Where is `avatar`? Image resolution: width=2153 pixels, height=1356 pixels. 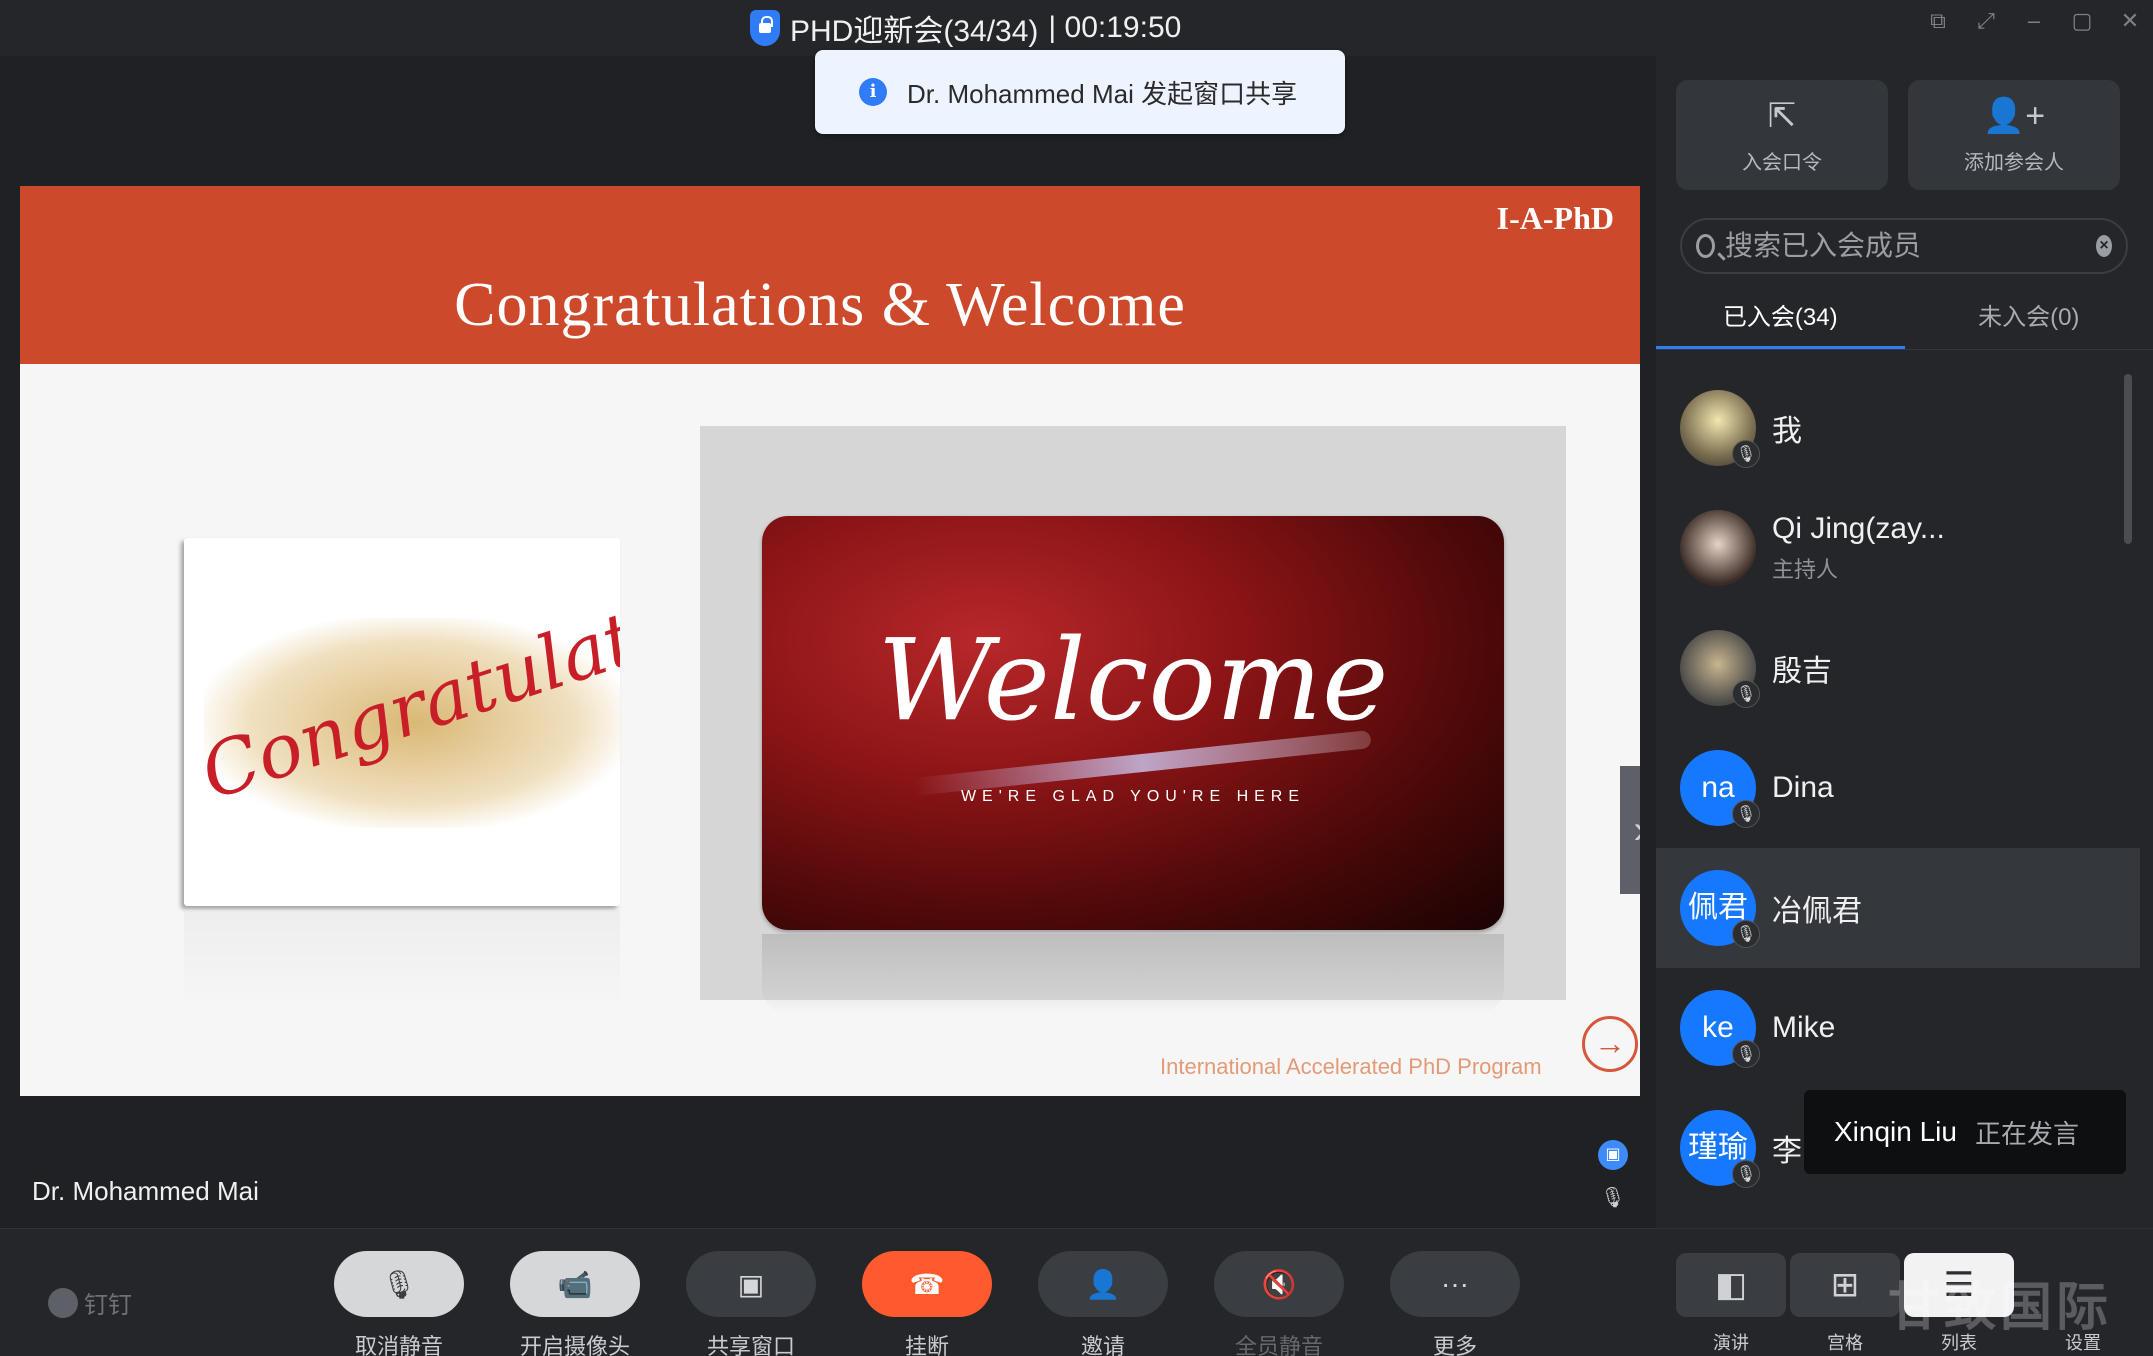
avatar is located at coordinates (1718, 548).